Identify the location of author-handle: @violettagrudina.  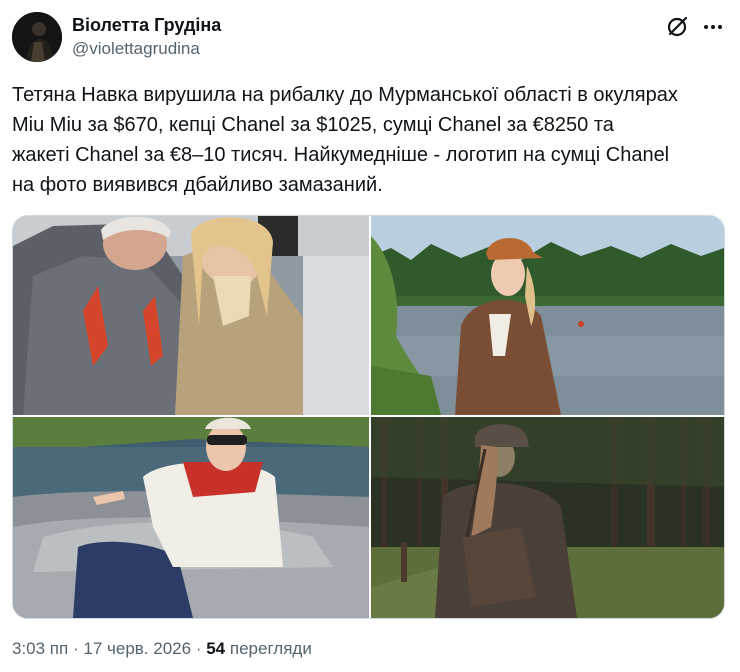
(136, 49).